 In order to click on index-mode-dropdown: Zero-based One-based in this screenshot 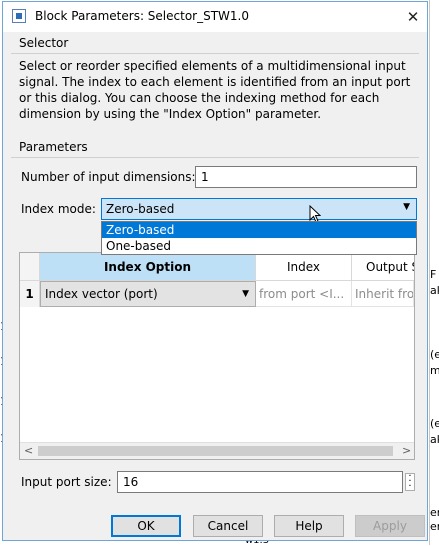, I will do `click(259, 238)`.